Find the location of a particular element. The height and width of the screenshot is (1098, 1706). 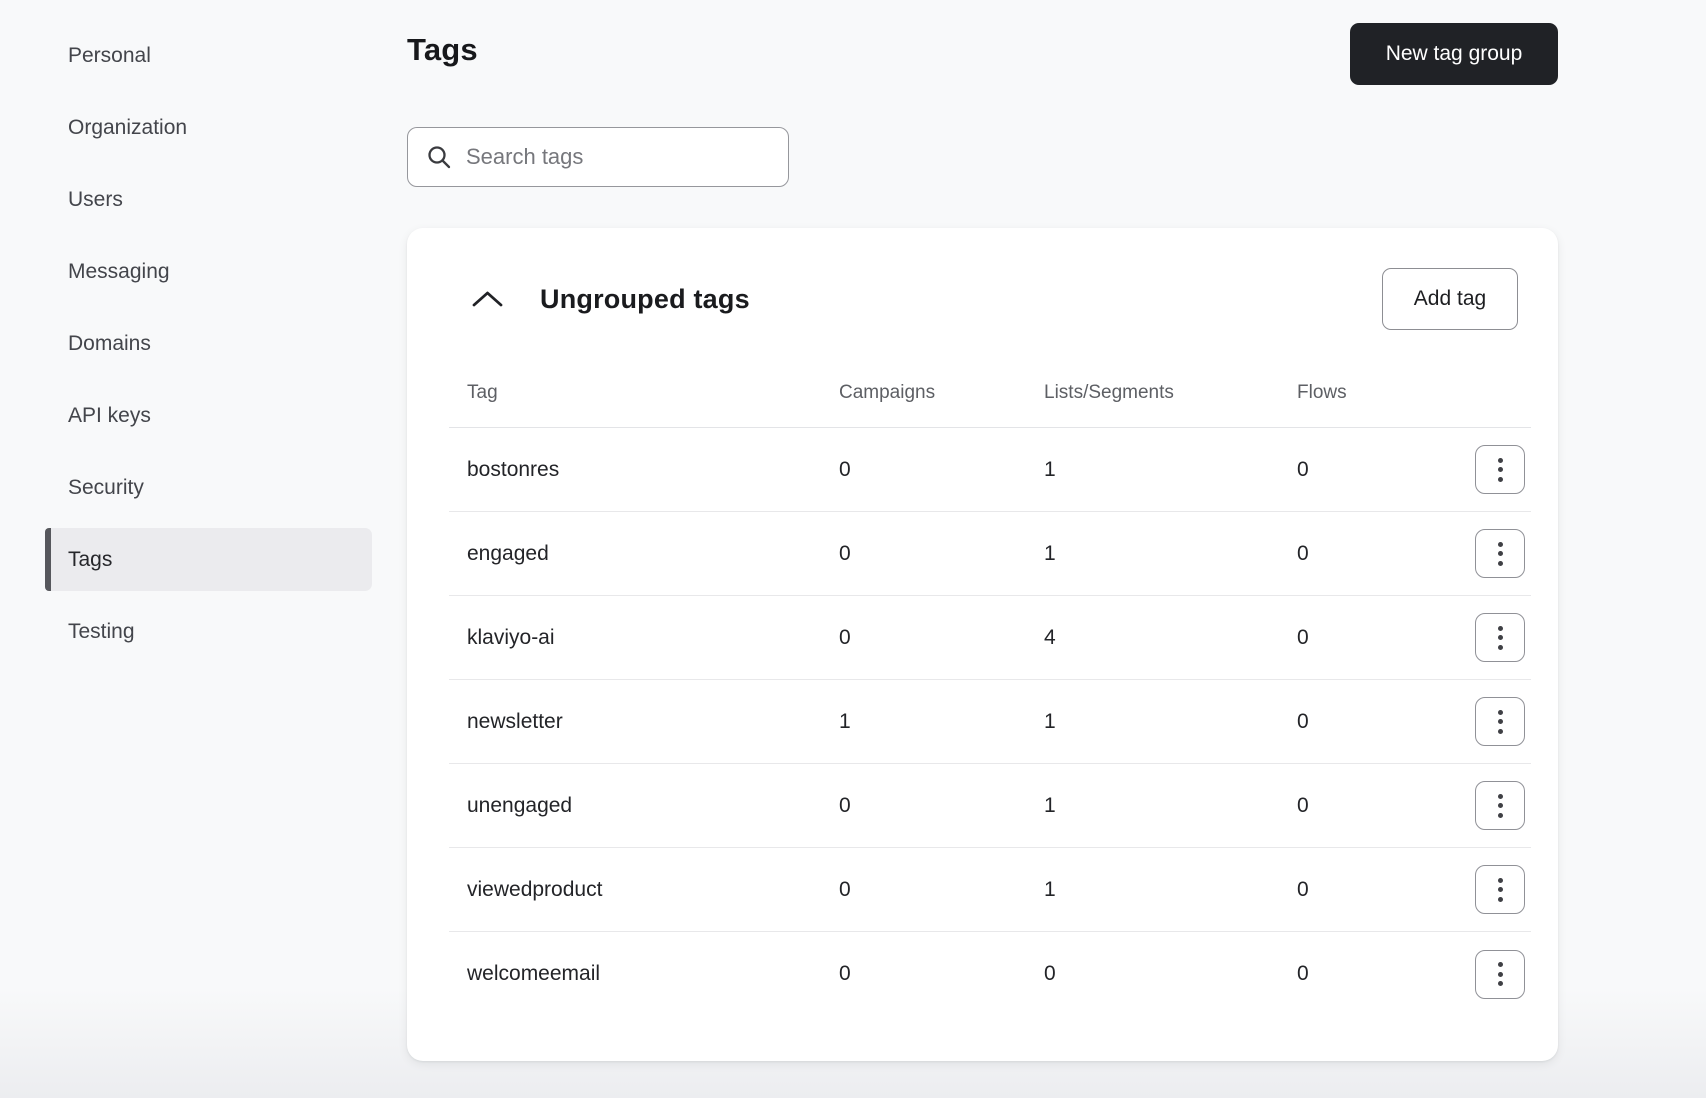

table-row: klaviyo-ai 0 4 0 is located at coordinates (990, 638).